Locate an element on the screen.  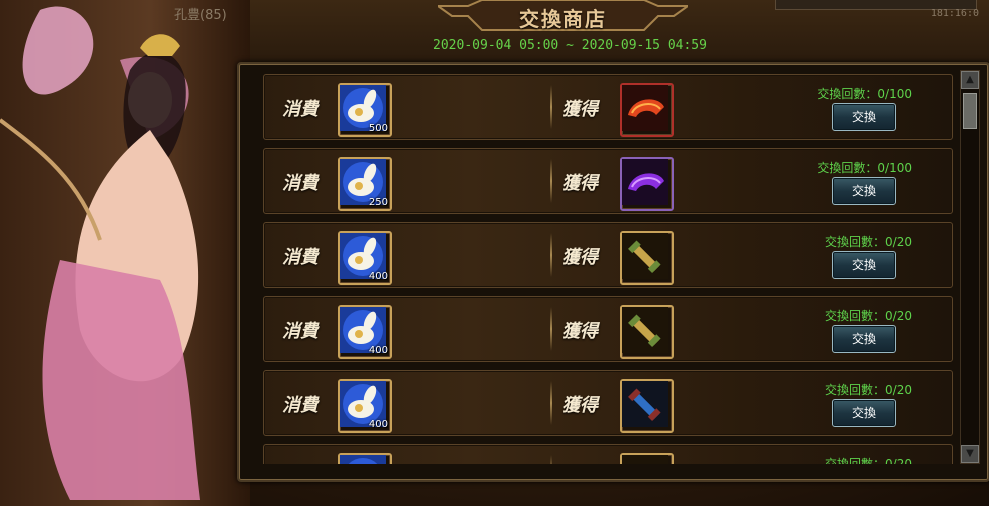
purple-fan-icon is located at coordinates (645, 182).